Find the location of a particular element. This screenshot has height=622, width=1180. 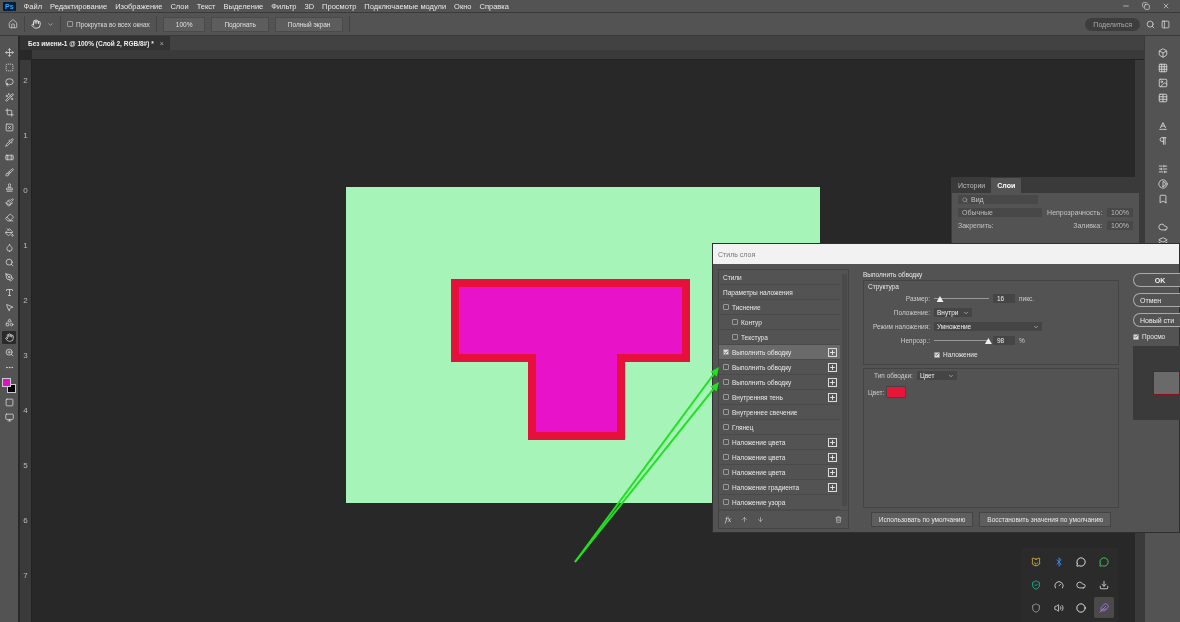

cube-icon is located at coordinates (1162, 53).